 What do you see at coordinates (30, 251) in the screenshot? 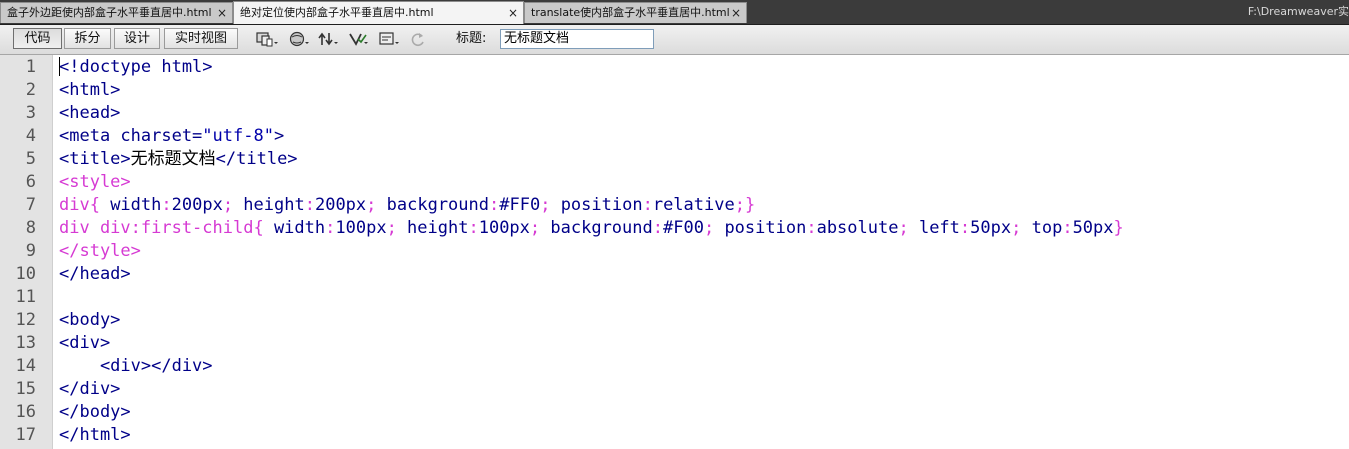
I see `line-number: 9` at bounding box center [30, 251].